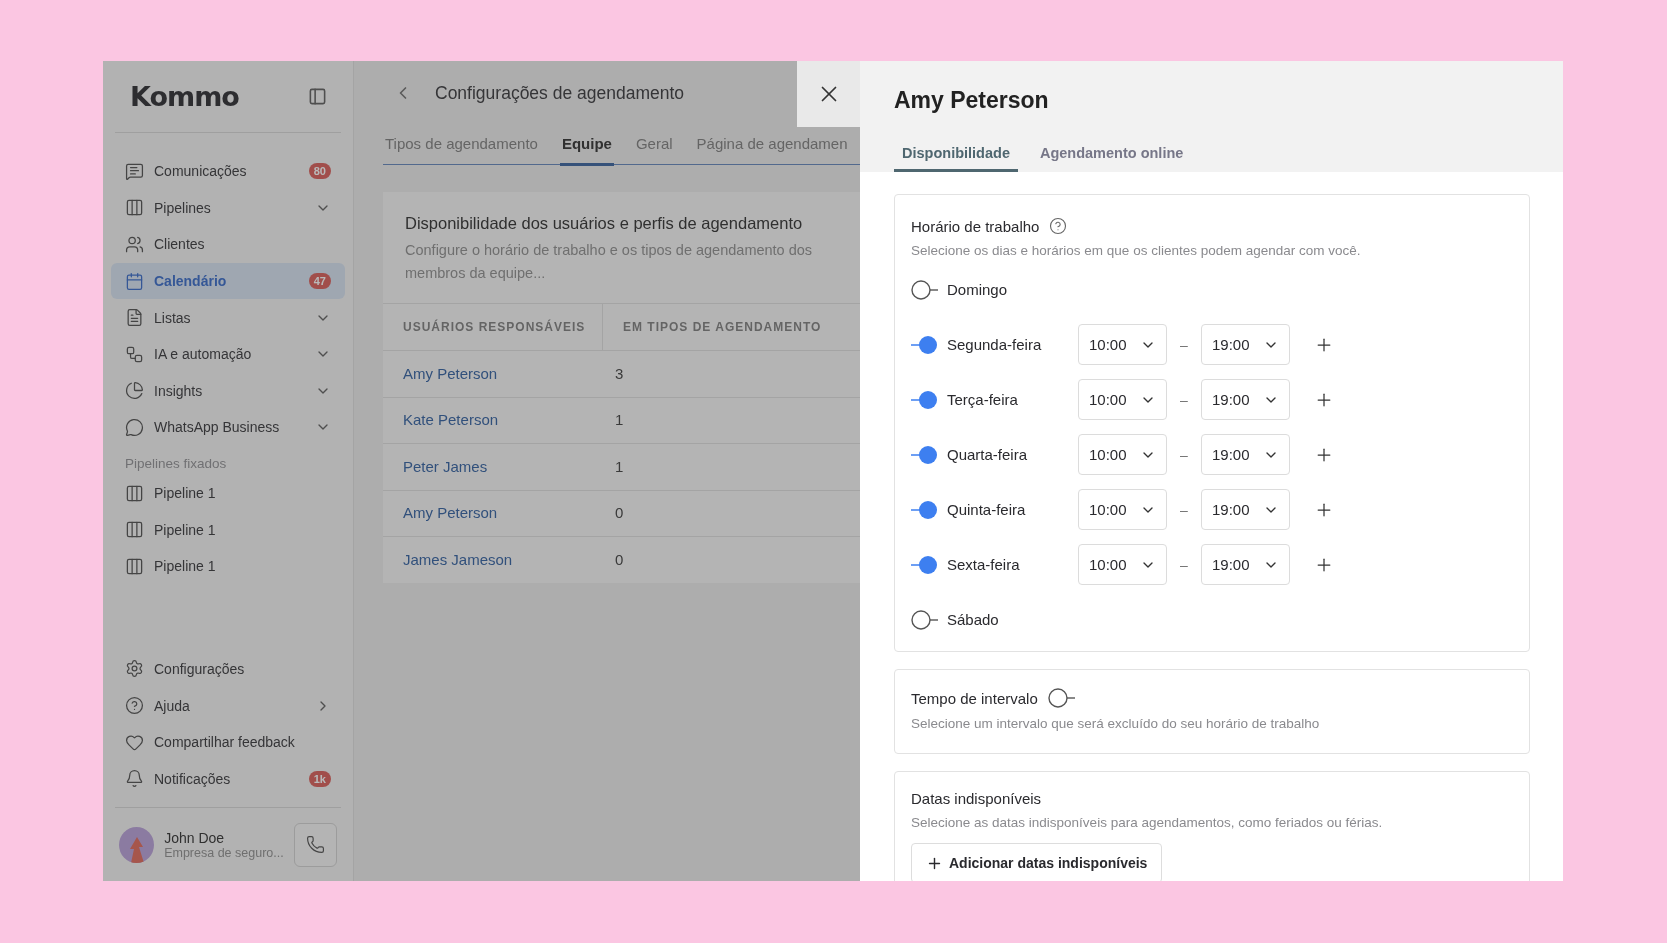  I want to click on day-label: Segunda-feira, so click(995, 344).